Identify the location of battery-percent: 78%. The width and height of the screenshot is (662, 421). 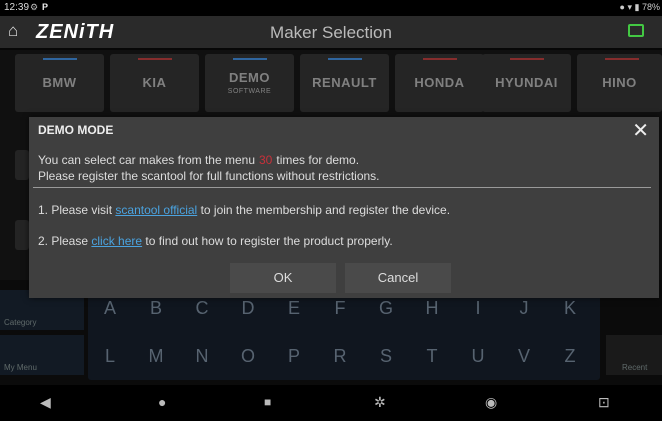
(650, 7).